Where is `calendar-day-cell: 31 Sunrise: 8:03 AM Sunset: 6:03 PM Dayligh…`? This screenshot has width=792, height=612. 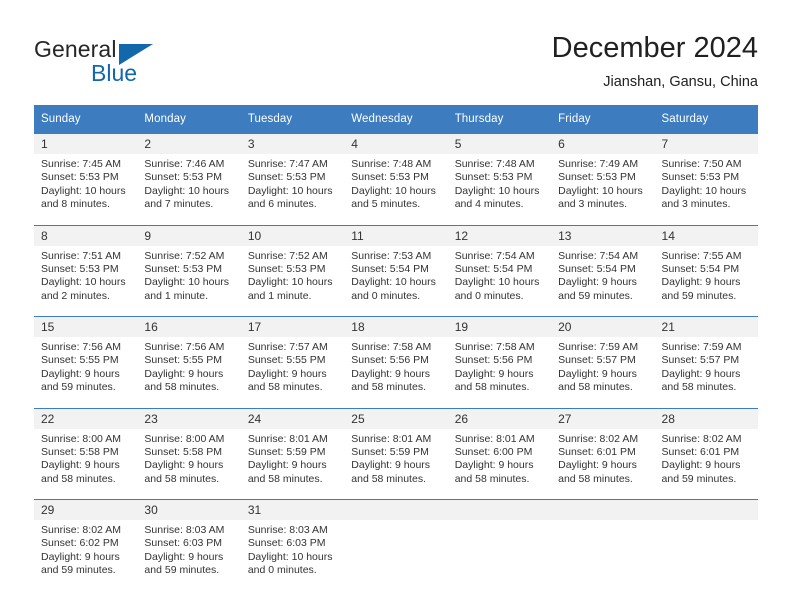 calendar-day-cell: 31 Sunrise: 8:03 AM Sunset: 6:03 PM Dayligh… is located at coordinates (292, 540).